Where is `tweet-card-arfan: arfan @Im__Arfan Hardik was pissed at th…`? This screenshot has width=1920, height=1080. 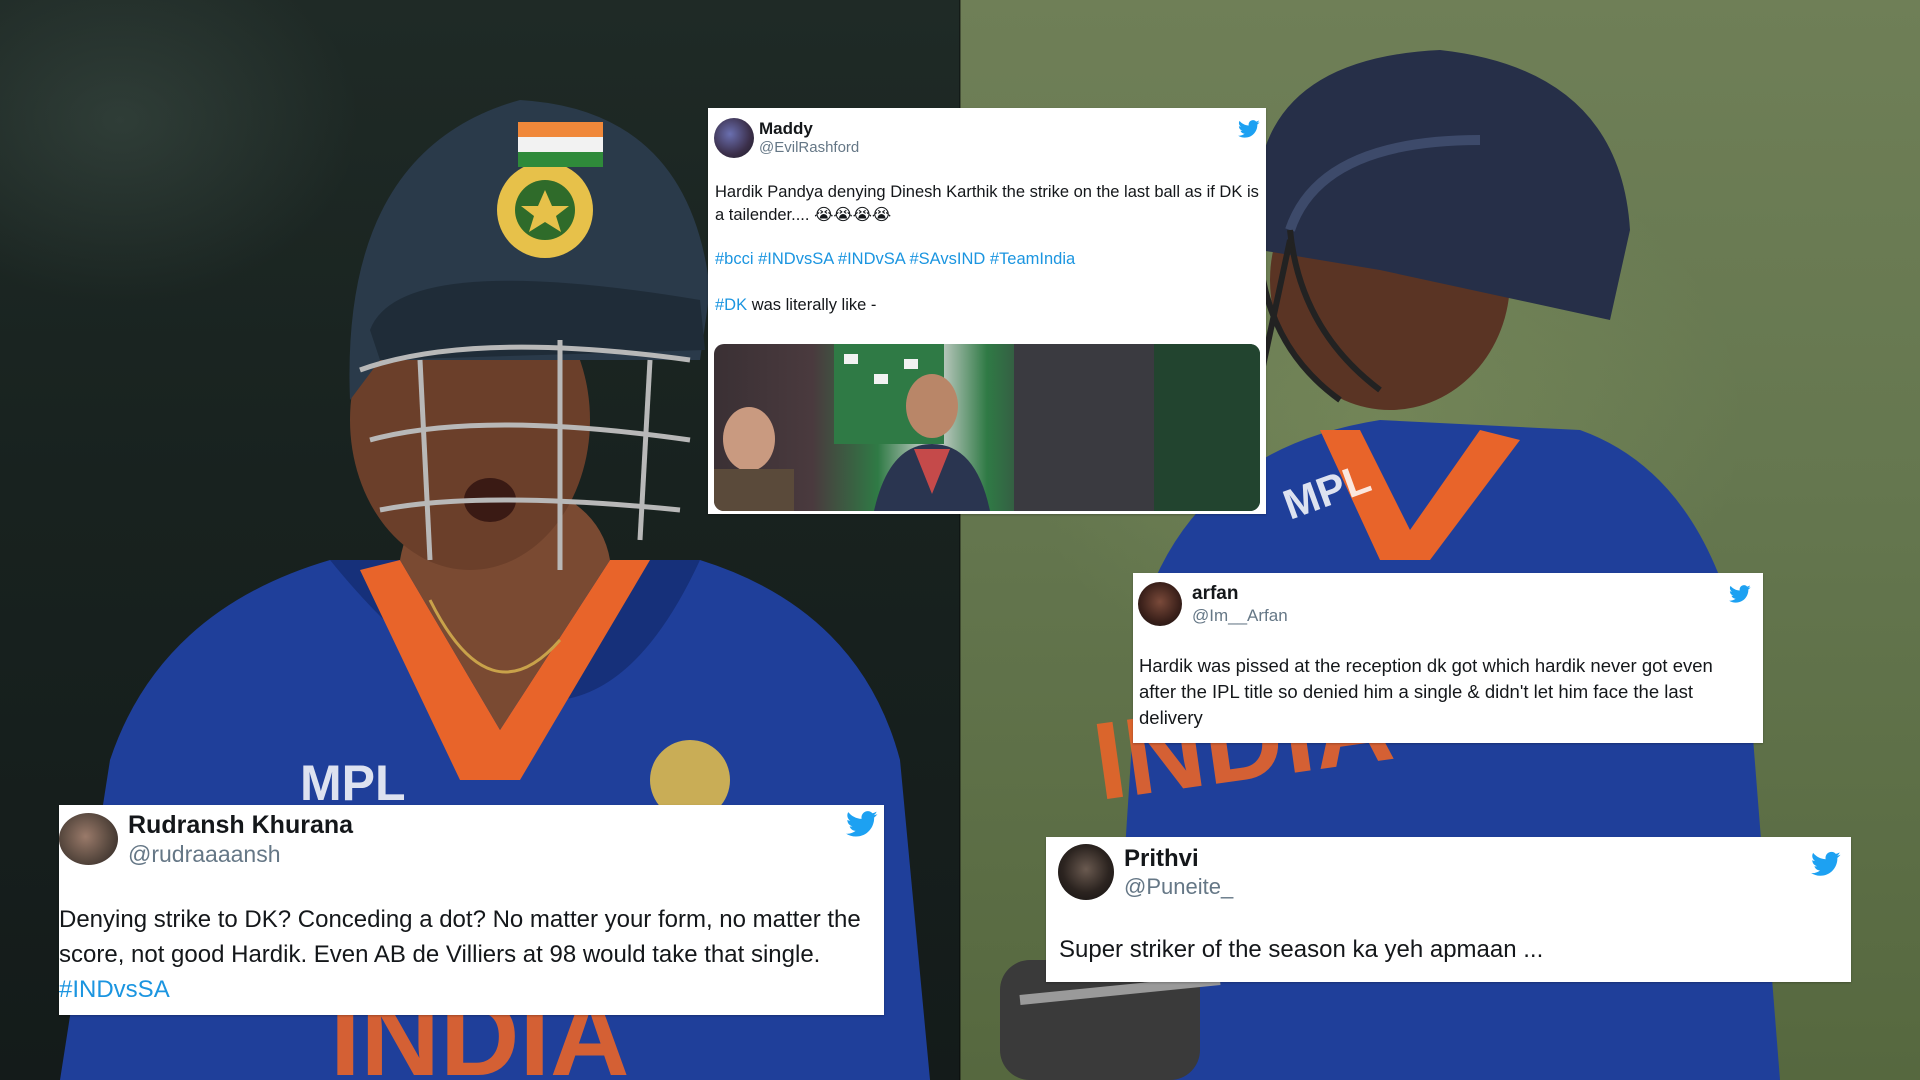 tweet-card-arfan: arfan @Im__Arfan Hardik was pissed at th… is located at coordinates (1448, 658).